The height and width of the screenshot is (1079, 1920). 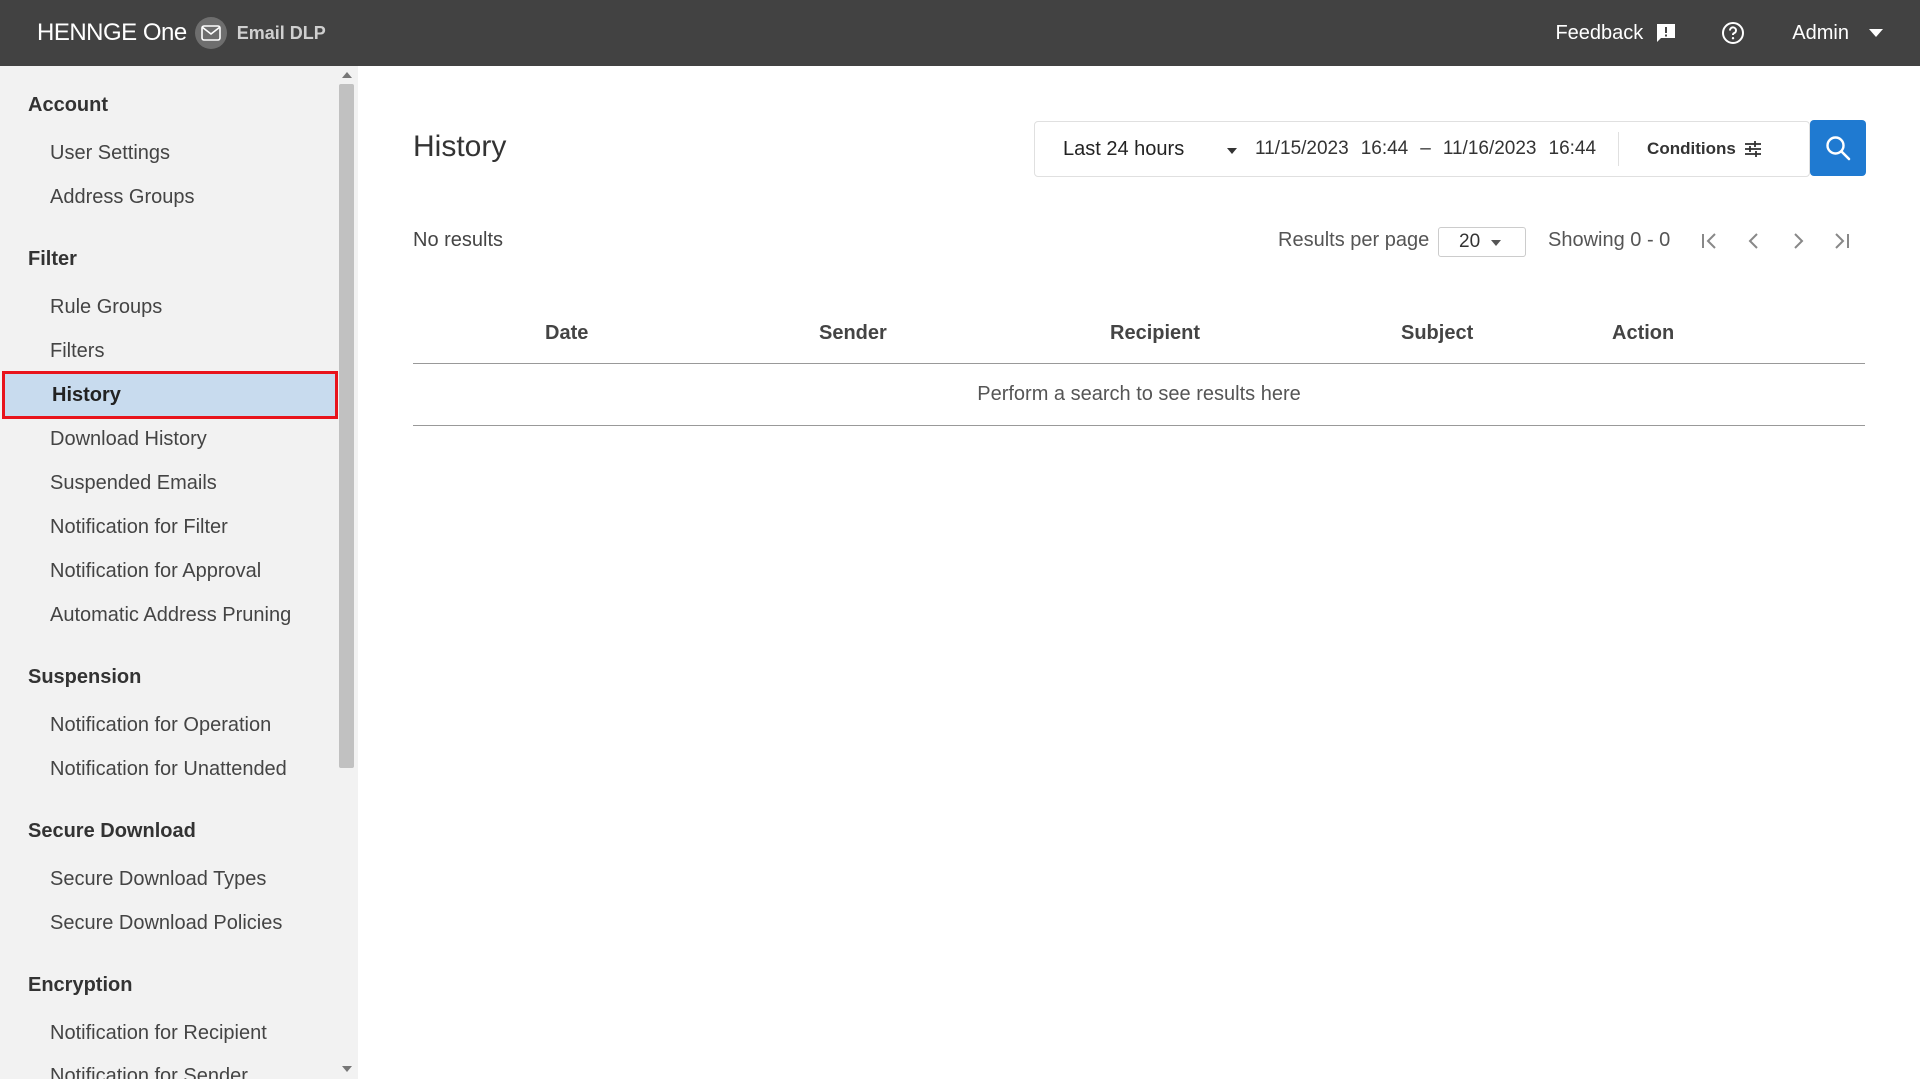 What do you see at coordinates (1666, 33) in the screenshot?
I see `feedback-icon` at bounding box center [1666, 33].